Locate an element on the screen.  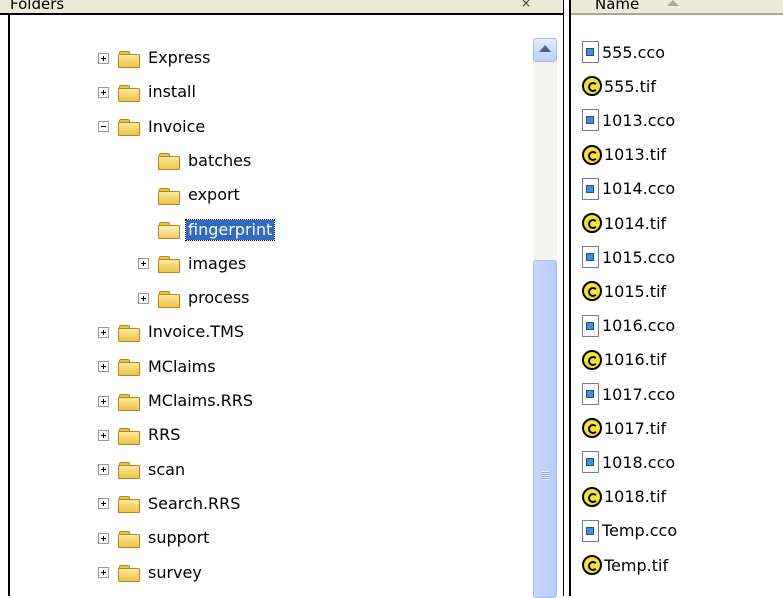
file-name: 1016.cco is located at coordinates (639, 326).